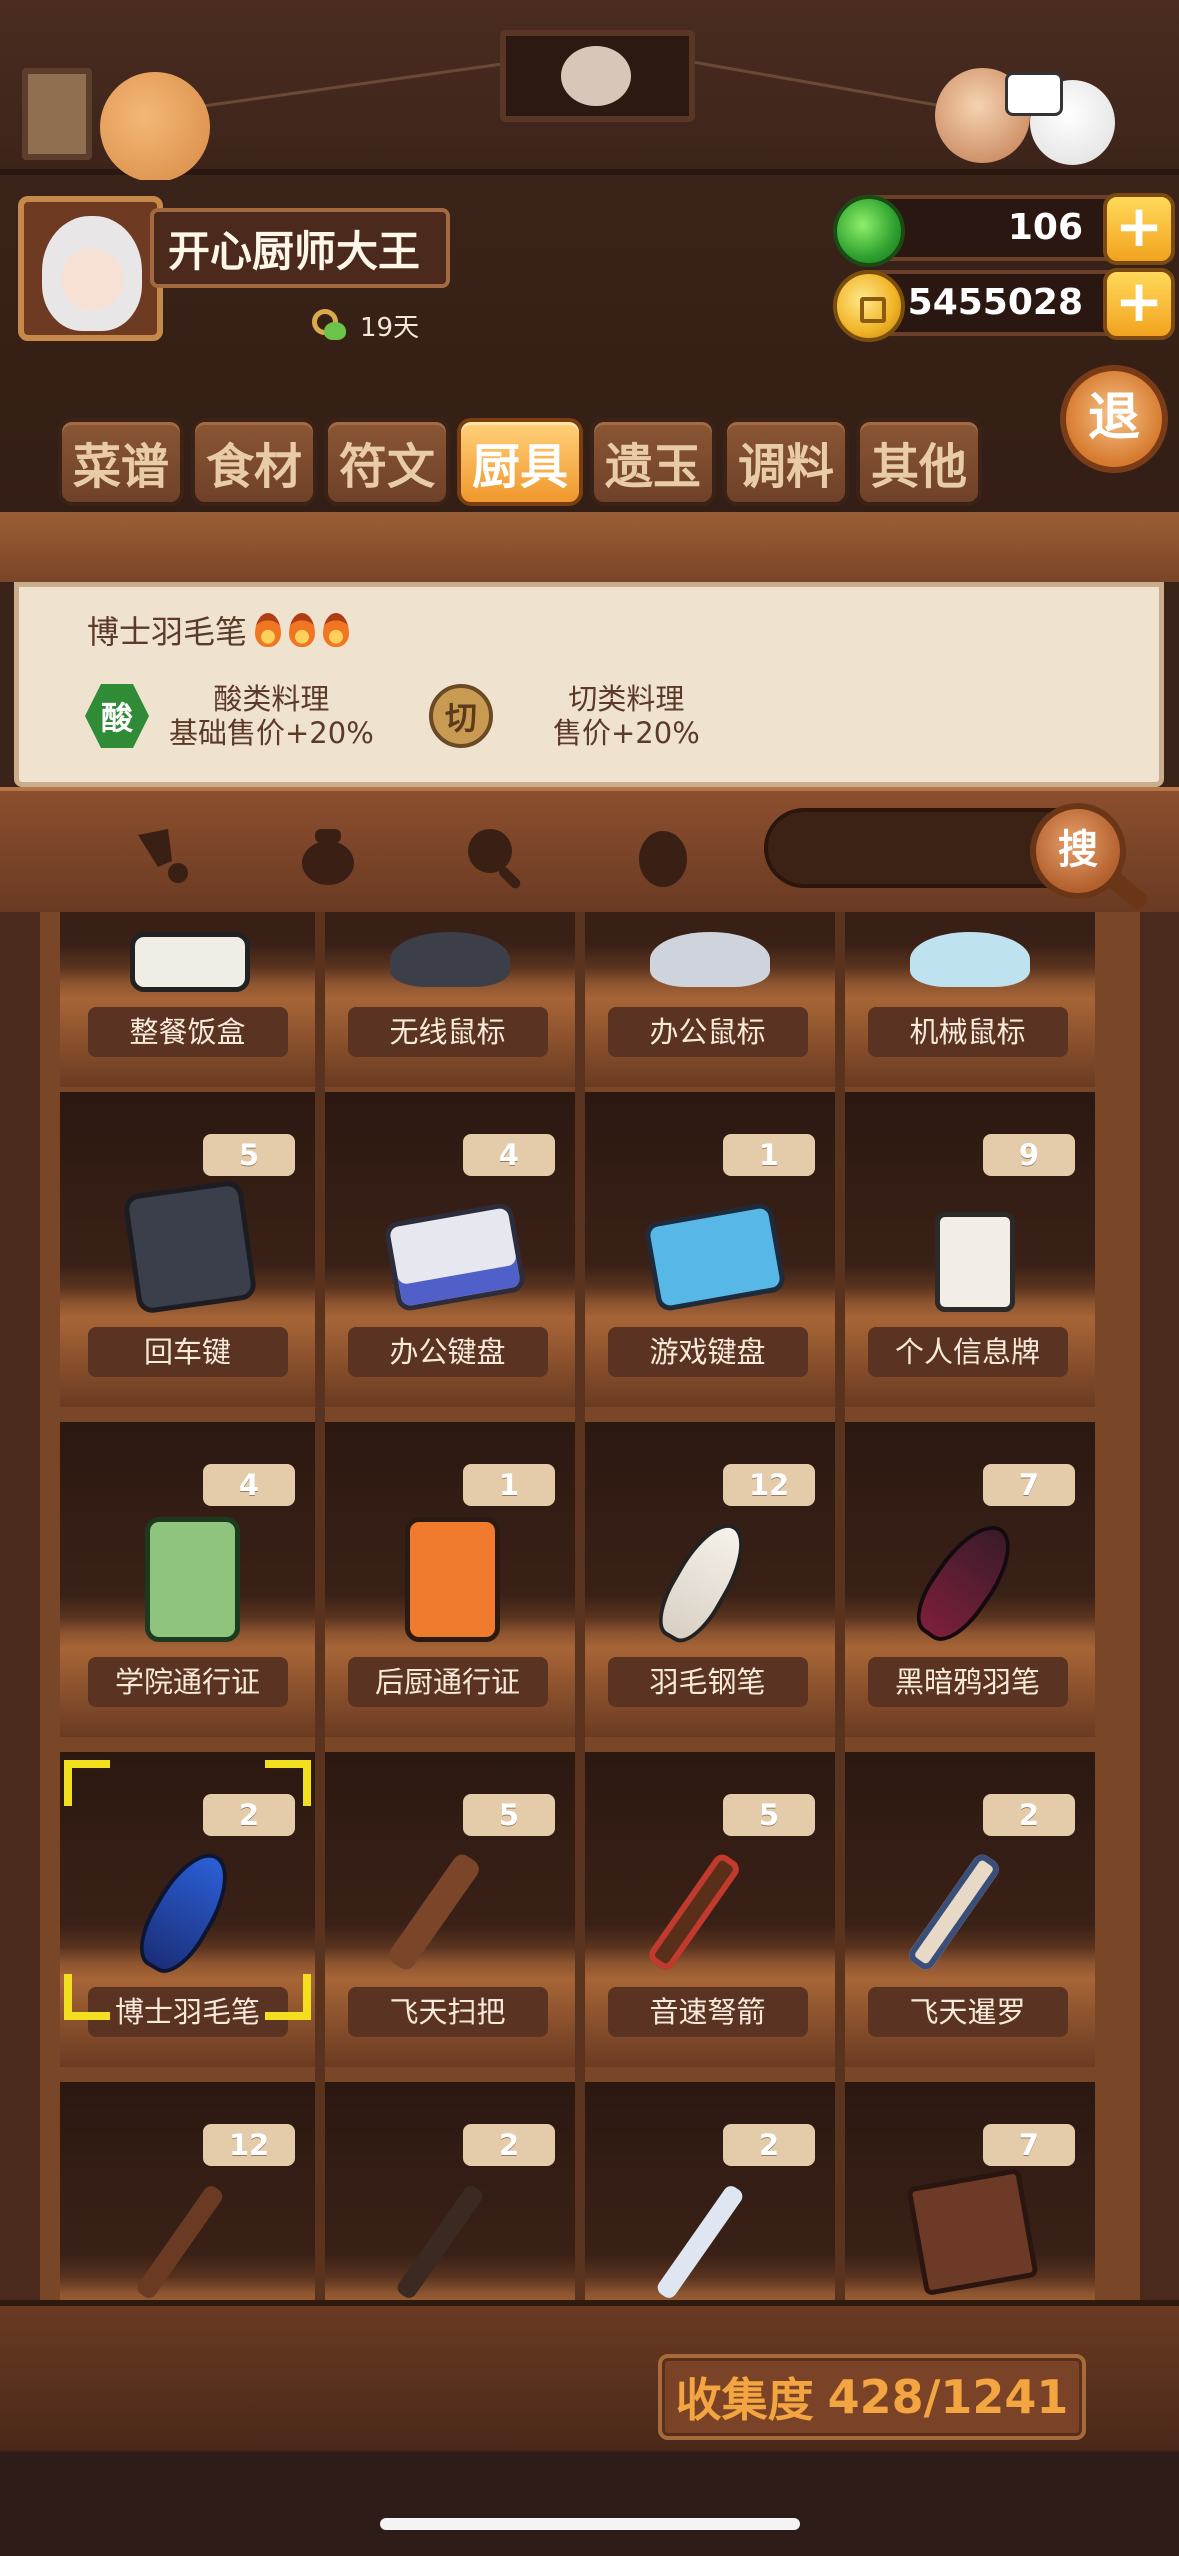 Image resolution: width=1179 pixels, height=2556 pixels. Describe the element at coordinates (967, 2012) in the screenshot. I see `item-label: 飞天暹罗` at that location.